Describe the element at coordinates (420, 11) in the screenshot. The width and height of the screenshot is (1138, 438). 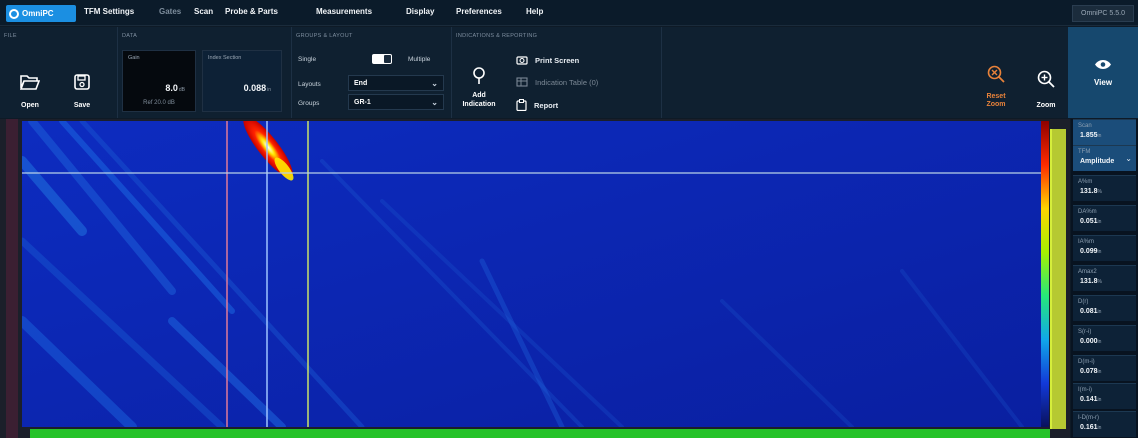
I see `menu-display: Display` at that location.